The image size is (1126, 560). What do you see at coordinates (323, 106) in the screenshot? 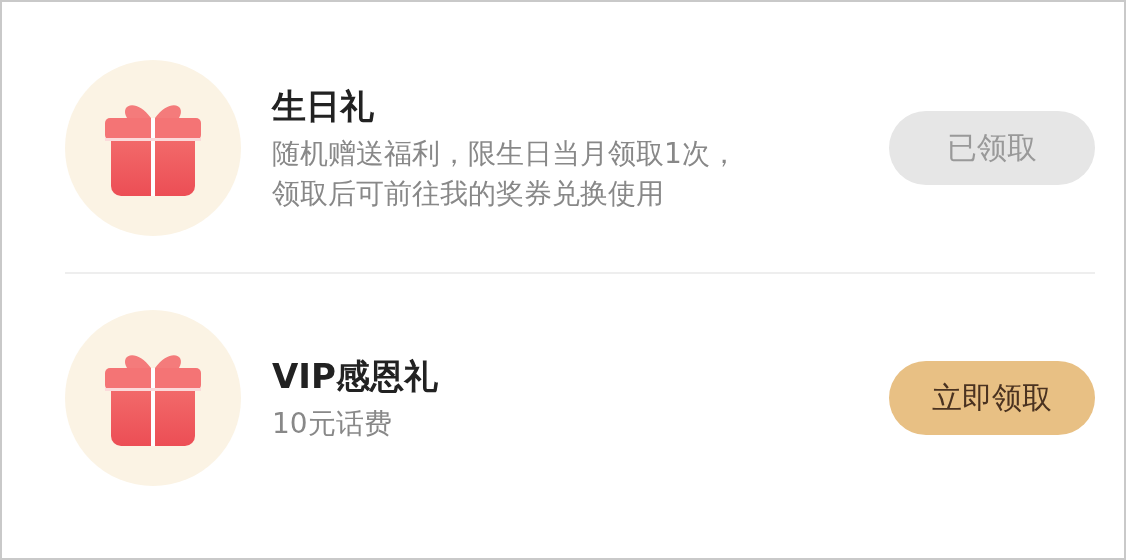
I see `gift-title: 生日礼` at bounding box center [323, 106].